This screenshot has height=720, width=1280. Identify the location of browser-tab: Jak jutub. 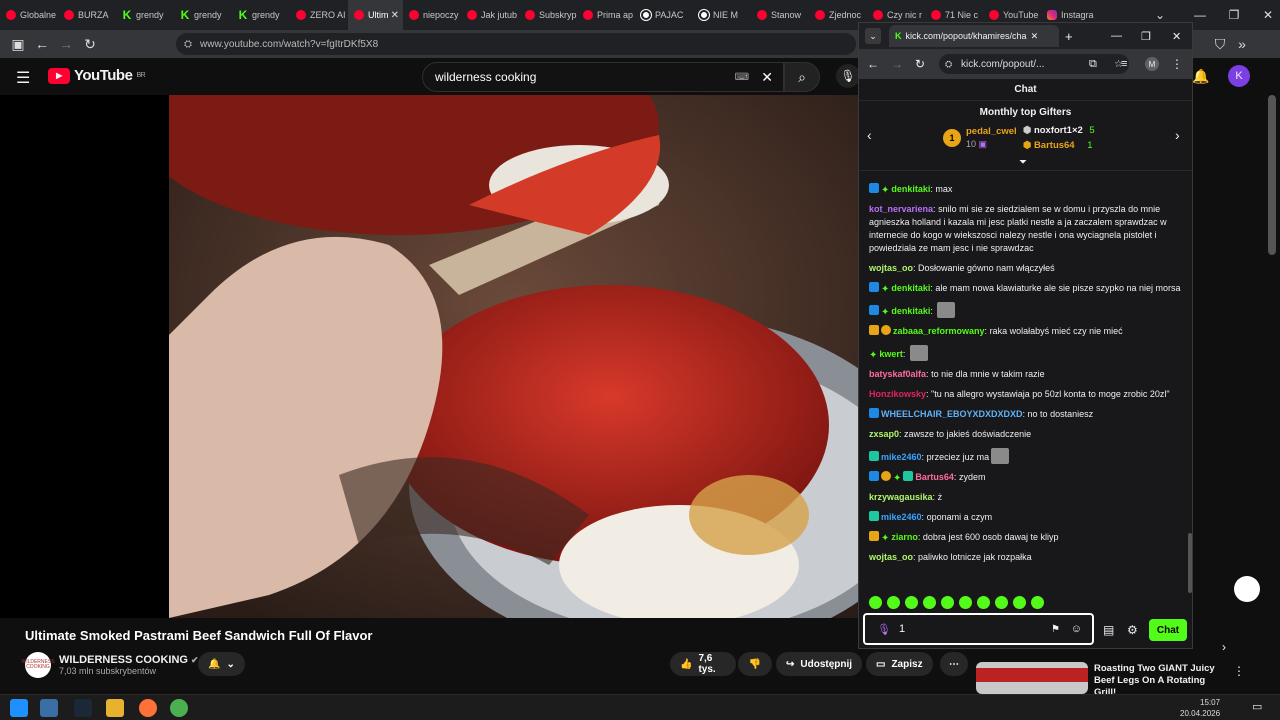
(490, 15).